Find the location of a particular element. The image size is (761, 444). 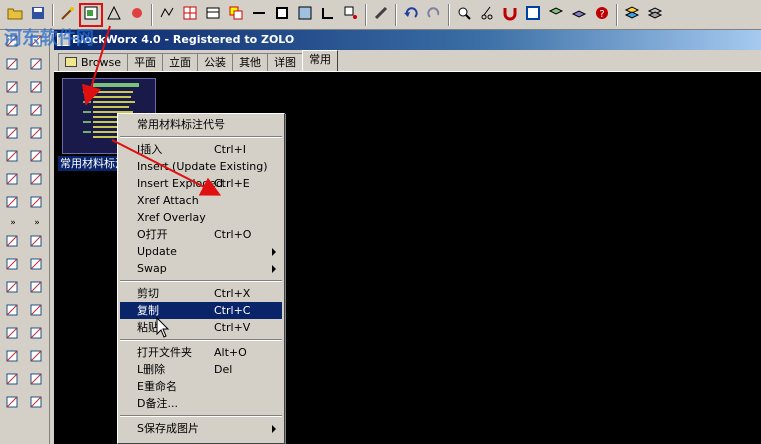

tab-0: Browse is located at coordinates (93, 62).